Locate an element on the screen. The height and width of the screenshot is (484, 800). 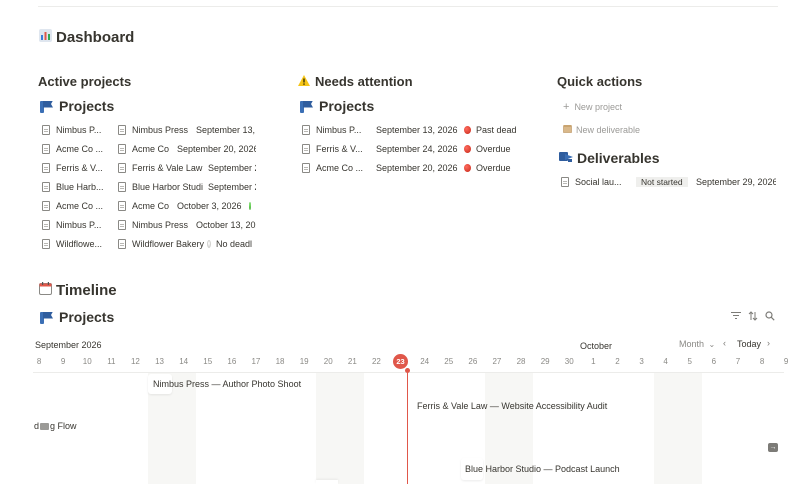
timeline-day-tick: 22 is located at coordinates (376, 361).